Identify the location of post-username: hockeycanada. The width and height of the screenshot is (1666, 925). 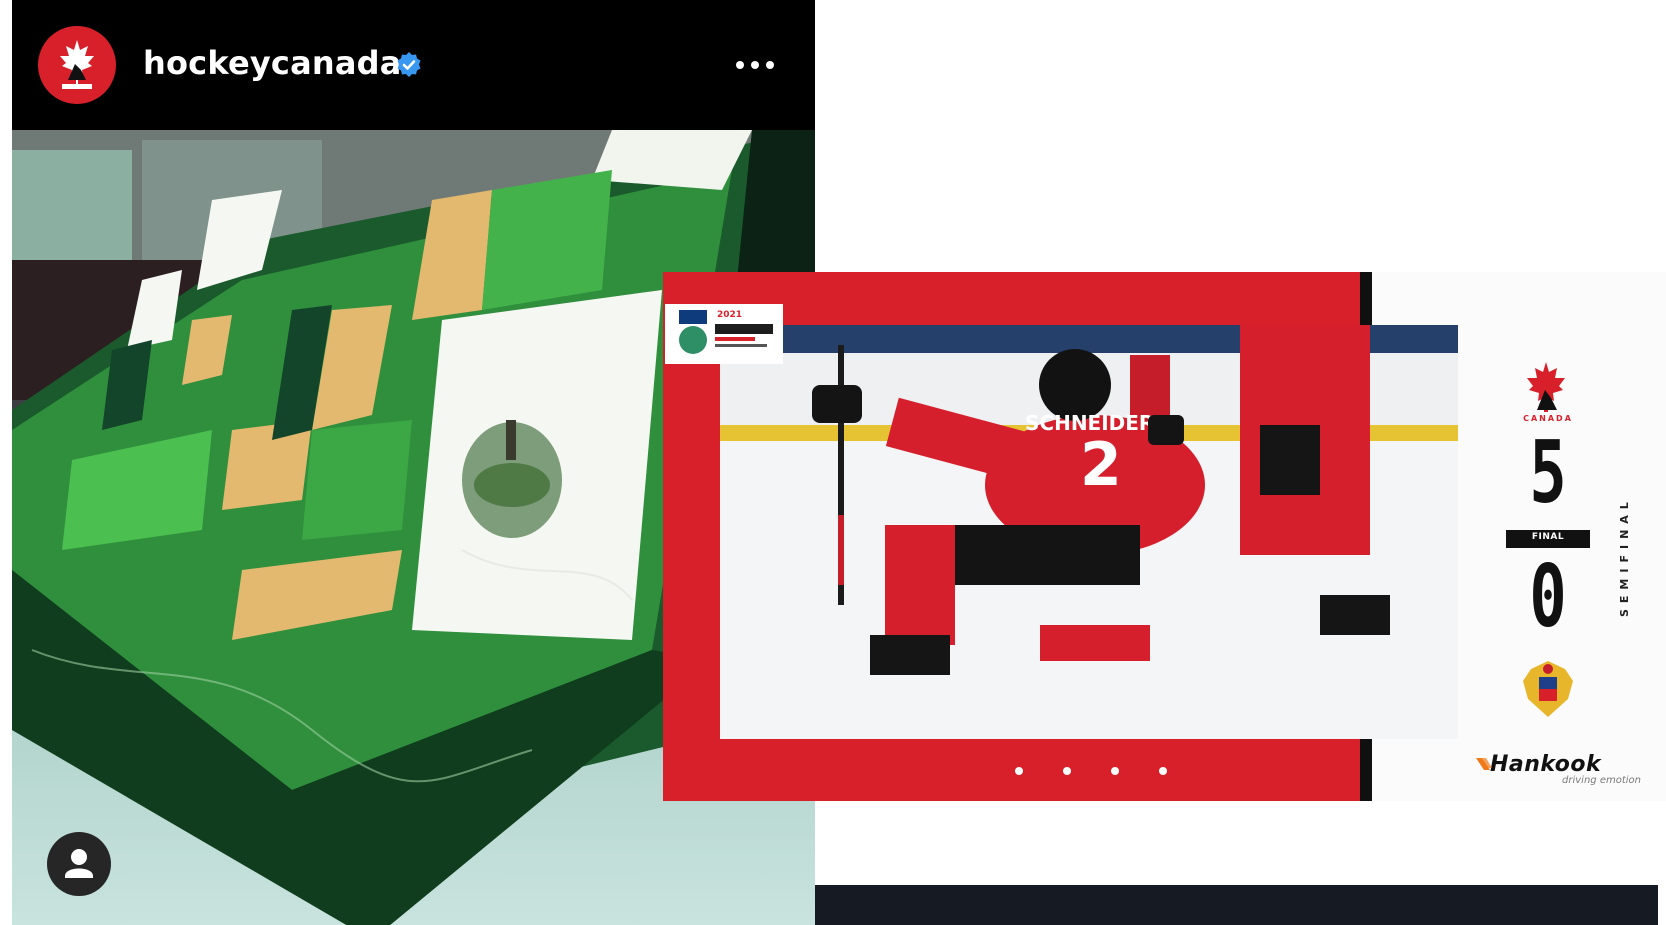
(272, 63).